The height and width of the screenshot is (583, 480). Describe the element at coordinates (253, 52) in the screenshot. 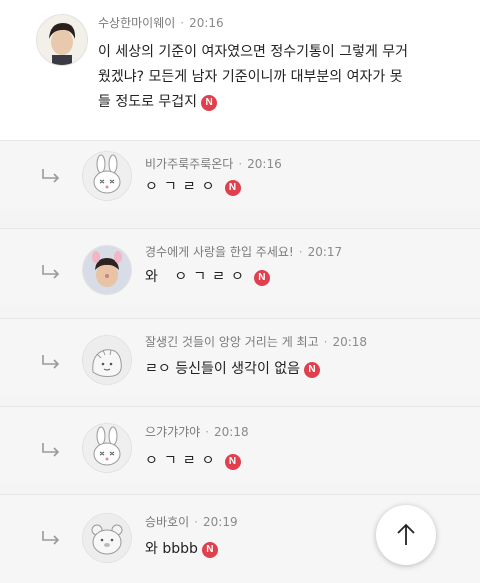

I see `comment-line: 이 세상의 기준이 여자였으면 정수기통이 그렇게 무거` at that location.